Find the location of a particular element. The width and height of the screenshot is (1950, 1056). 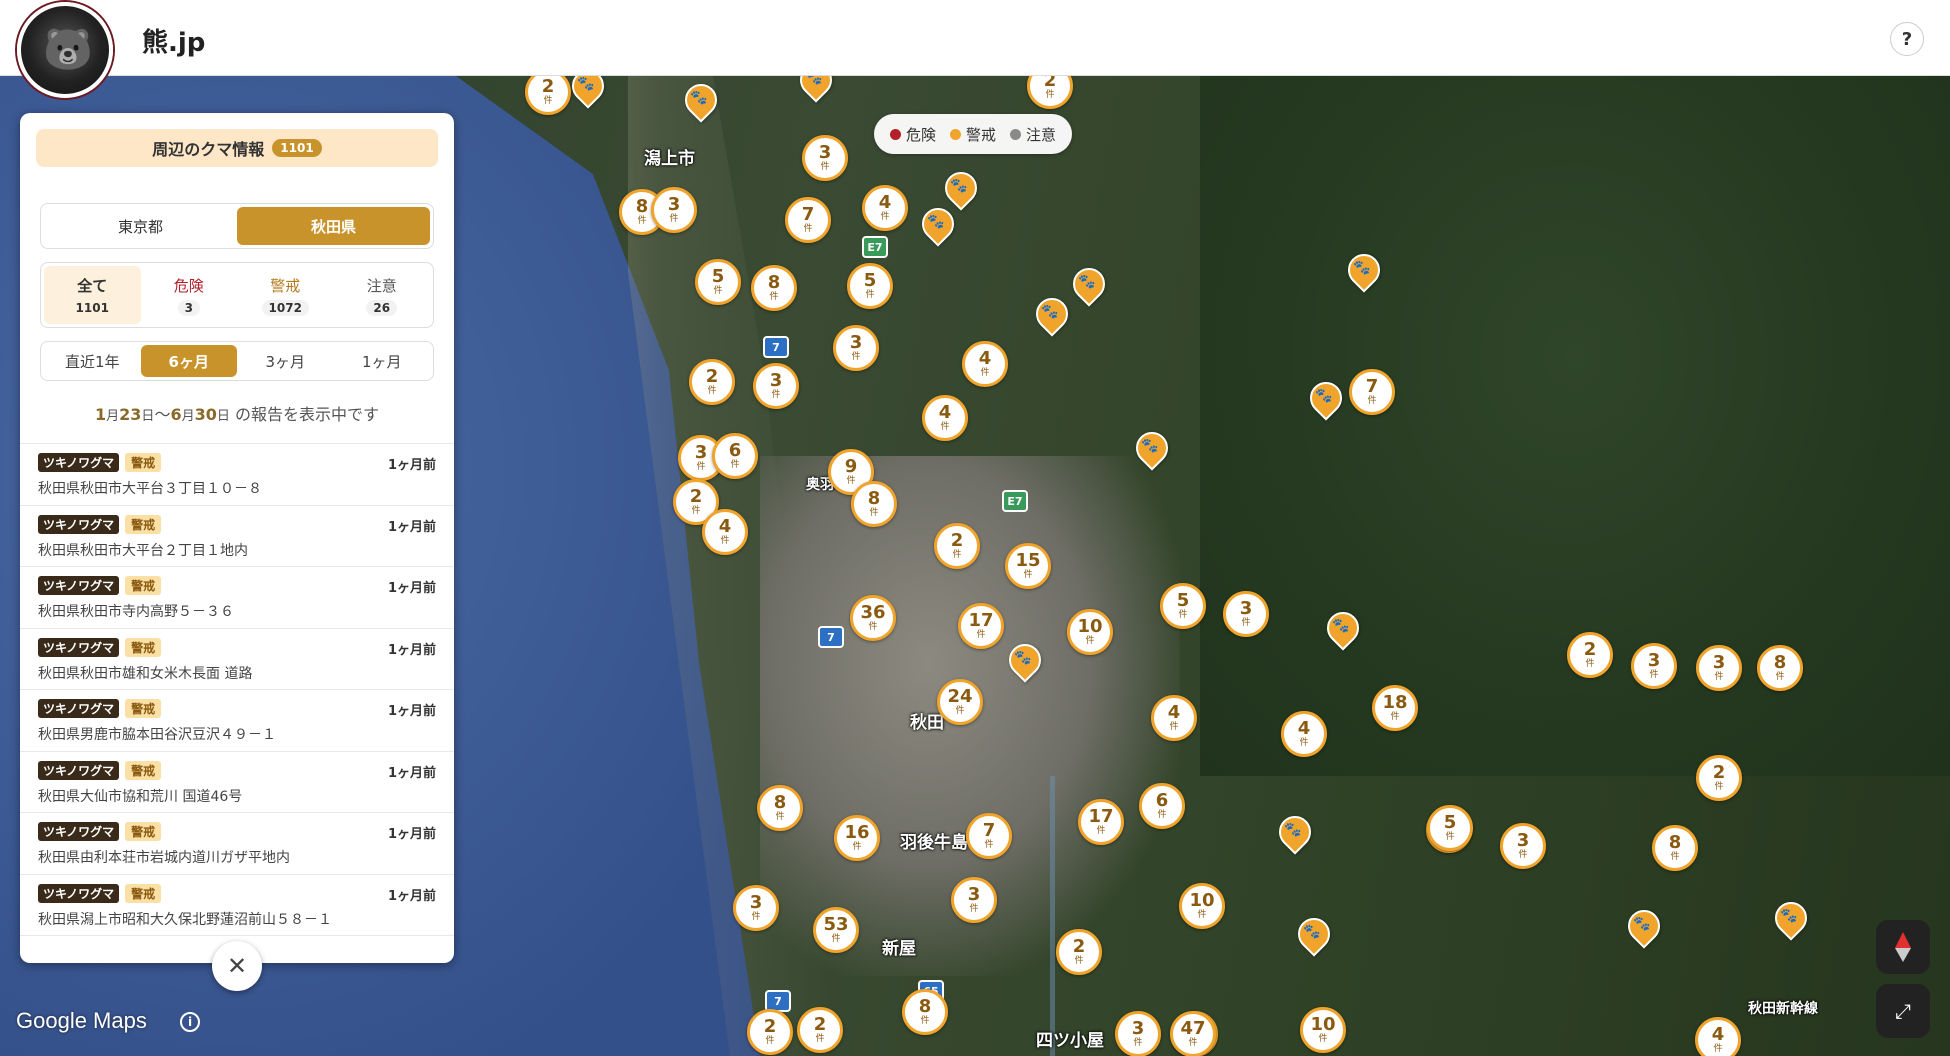

filter-caution: 注意 26 is located at coordinates (382, 295).